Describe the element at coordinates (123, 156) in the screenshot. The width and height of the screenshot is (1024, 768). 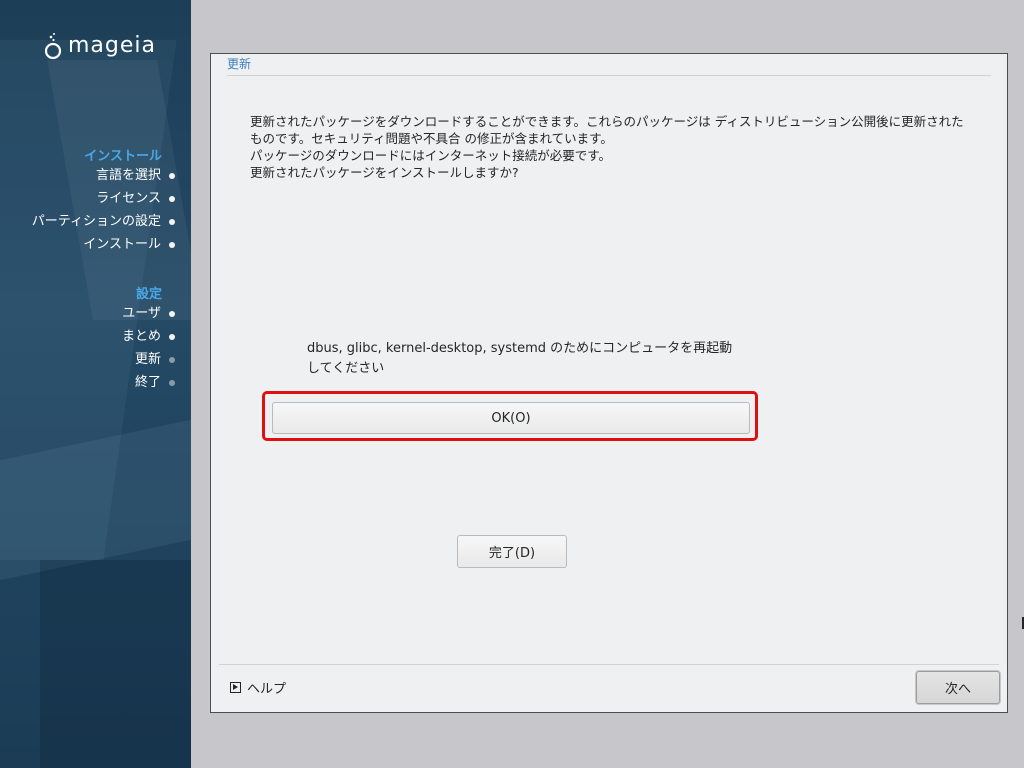
I see `sidebar-section-install-heading: インストール` at that location.